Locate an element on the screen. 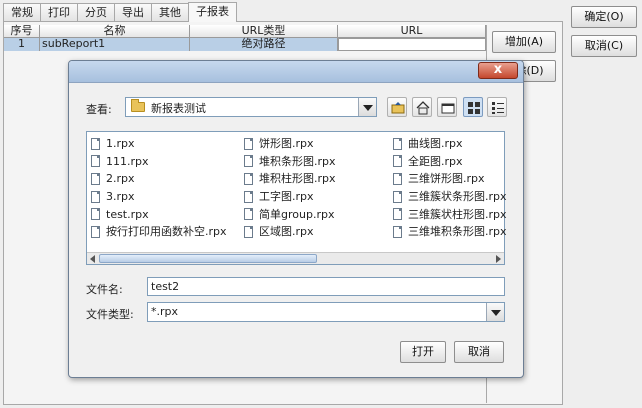 Image resolution: width=642 pixels, height=408 pixels. cell-url-type: 绝对路径 is located at coordinates (264, 44).